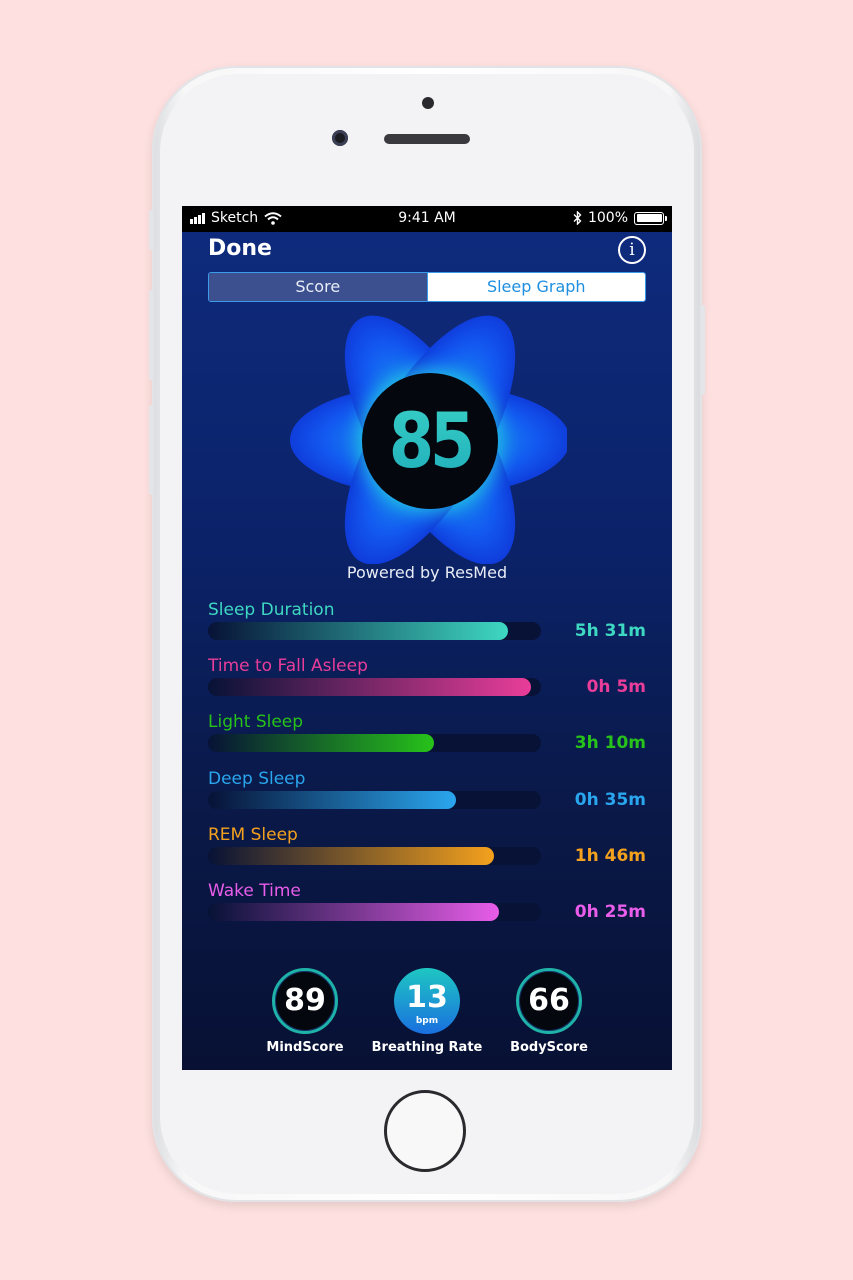 Image resolution: width=853 pixels, height=1280 pixels. I want to click on breathing-rate-gauge: 13 bpm, so click(427, 1001).